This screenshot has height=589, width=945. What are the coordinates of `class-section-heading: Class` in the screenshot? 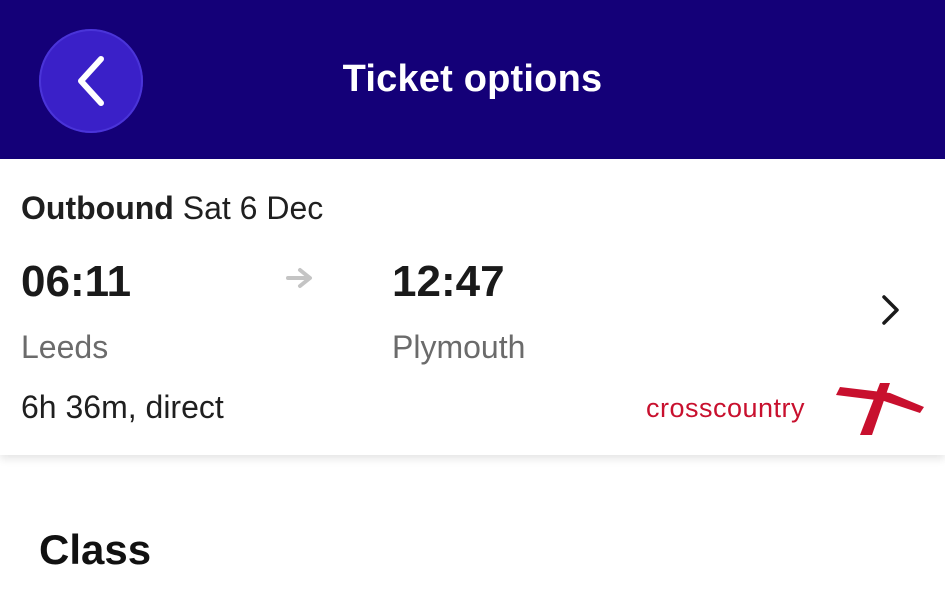 It's located at (95, 549).